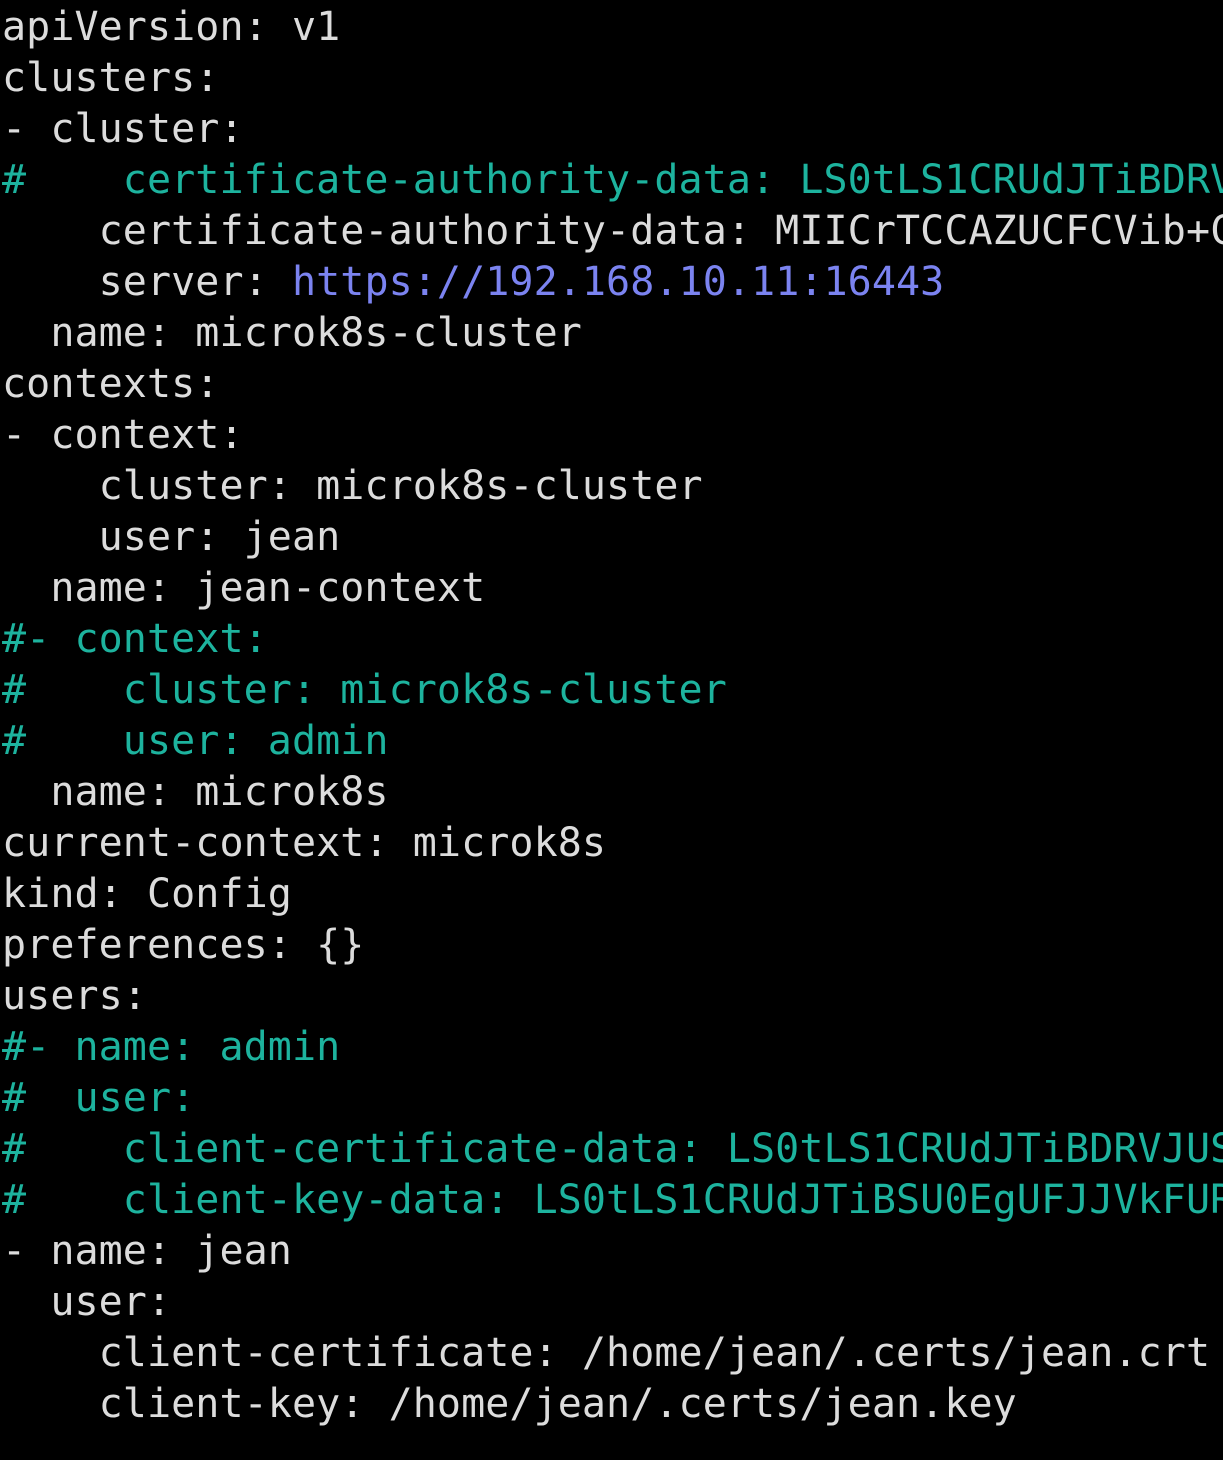 Image resolution: width=1223 pixels, height=1460 pixels. What do you see at coordinates (195, 792) in the screenshot?
I see `code-text: name: microk8s` at bounding box center [195, 792].